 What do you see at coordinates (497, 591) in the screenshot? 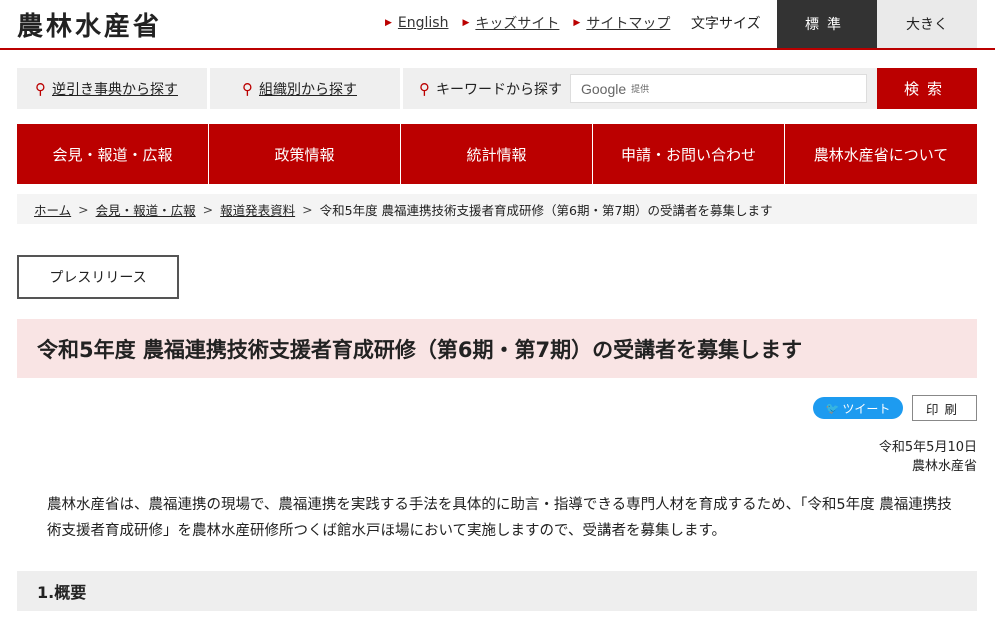
I see `section-heading-overview: 1.概要` at bounding box center [497, 591].